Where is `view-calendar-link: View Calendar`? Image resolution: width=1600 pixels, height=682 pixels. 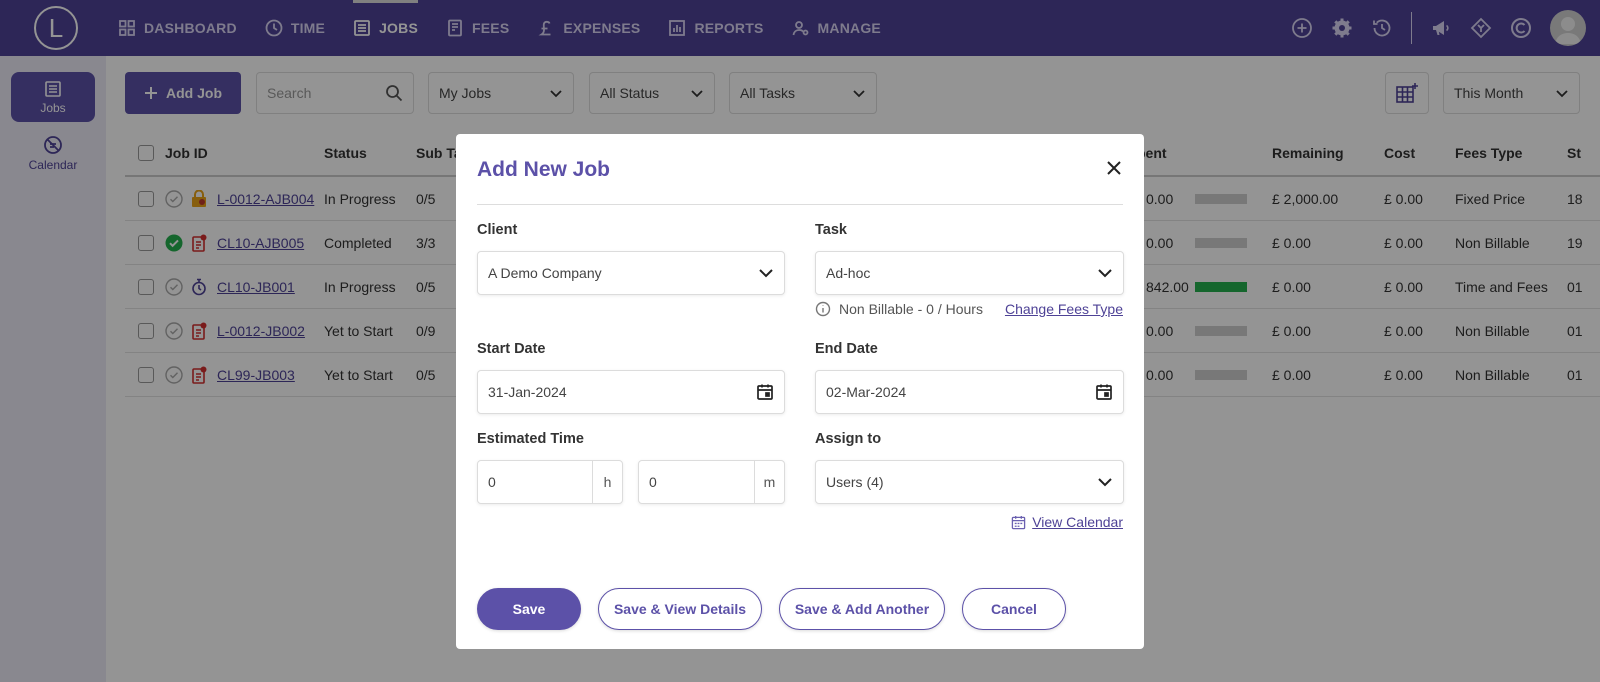 view-calendar-link: View Calendar is located at coordinates (1077, 522).